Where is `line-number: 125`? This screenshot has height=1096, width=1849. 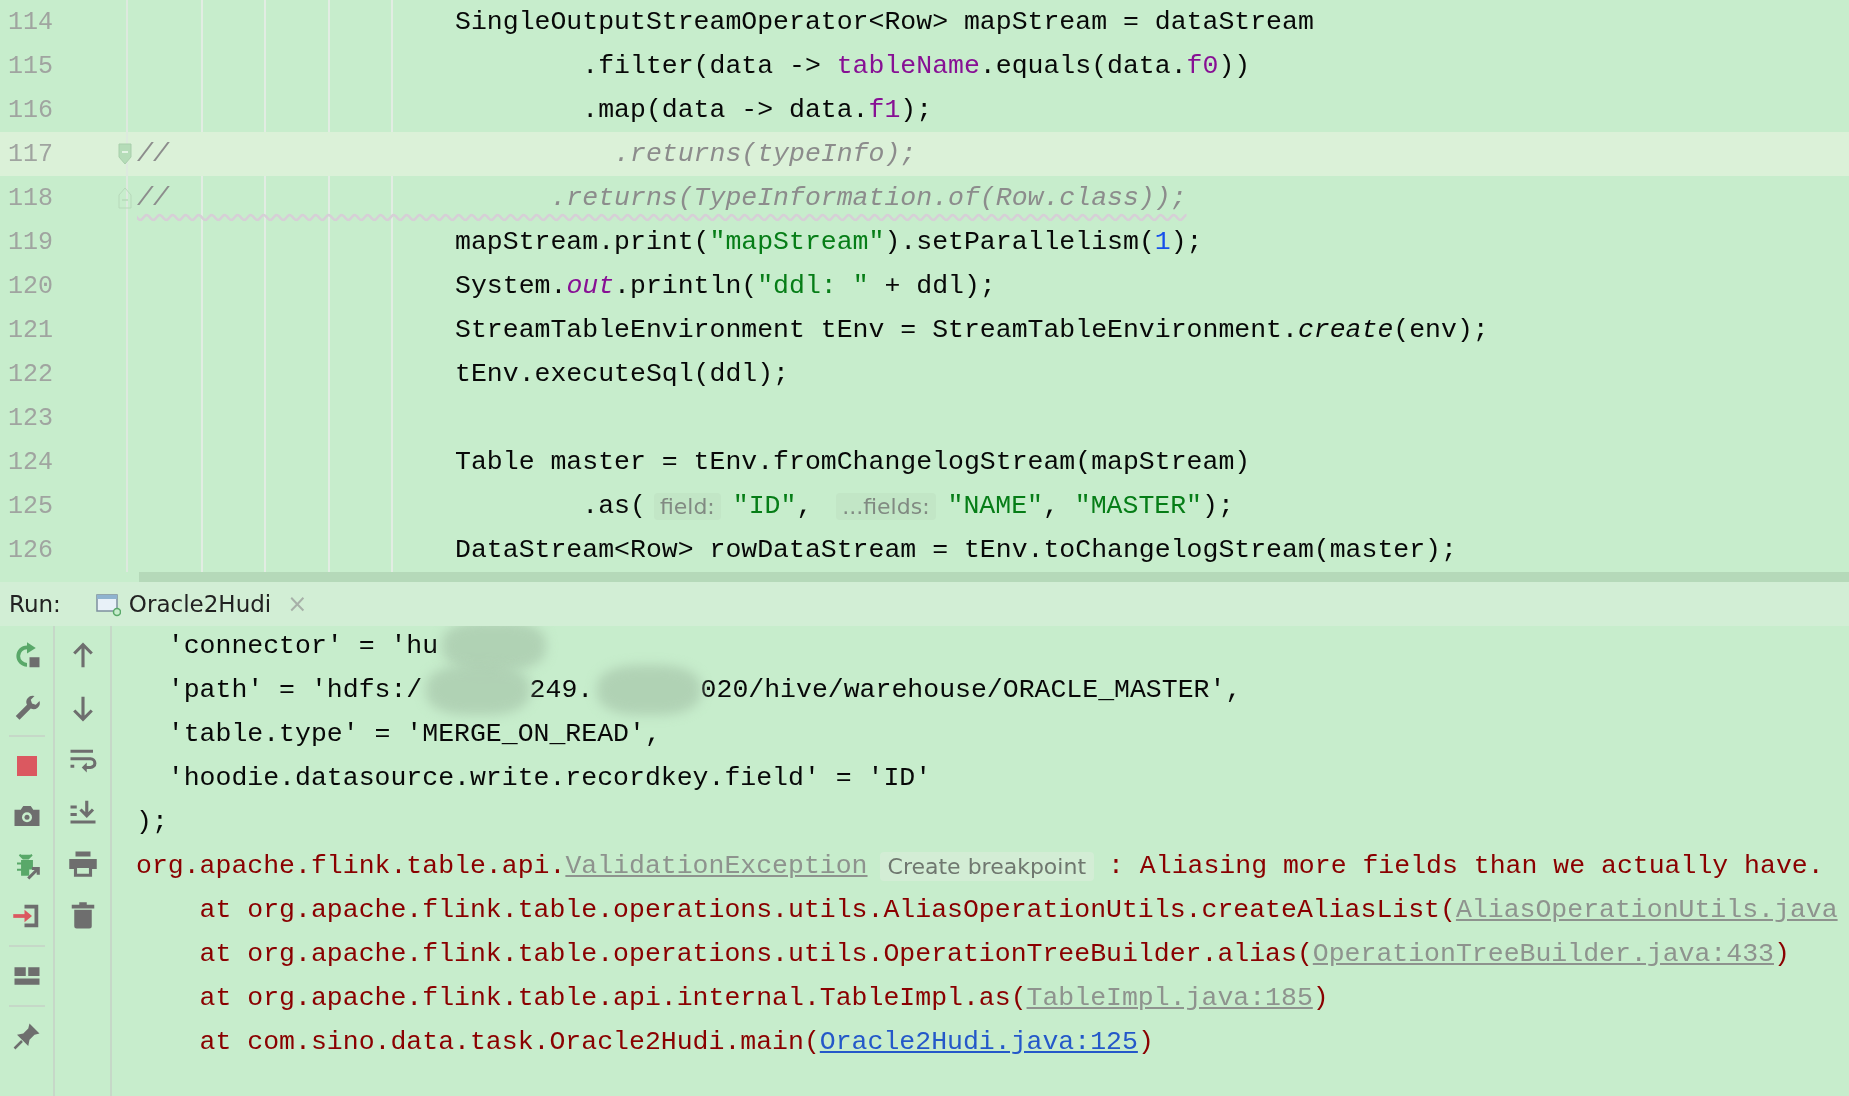
line-number: 125 is located at coordinates (30, 506).